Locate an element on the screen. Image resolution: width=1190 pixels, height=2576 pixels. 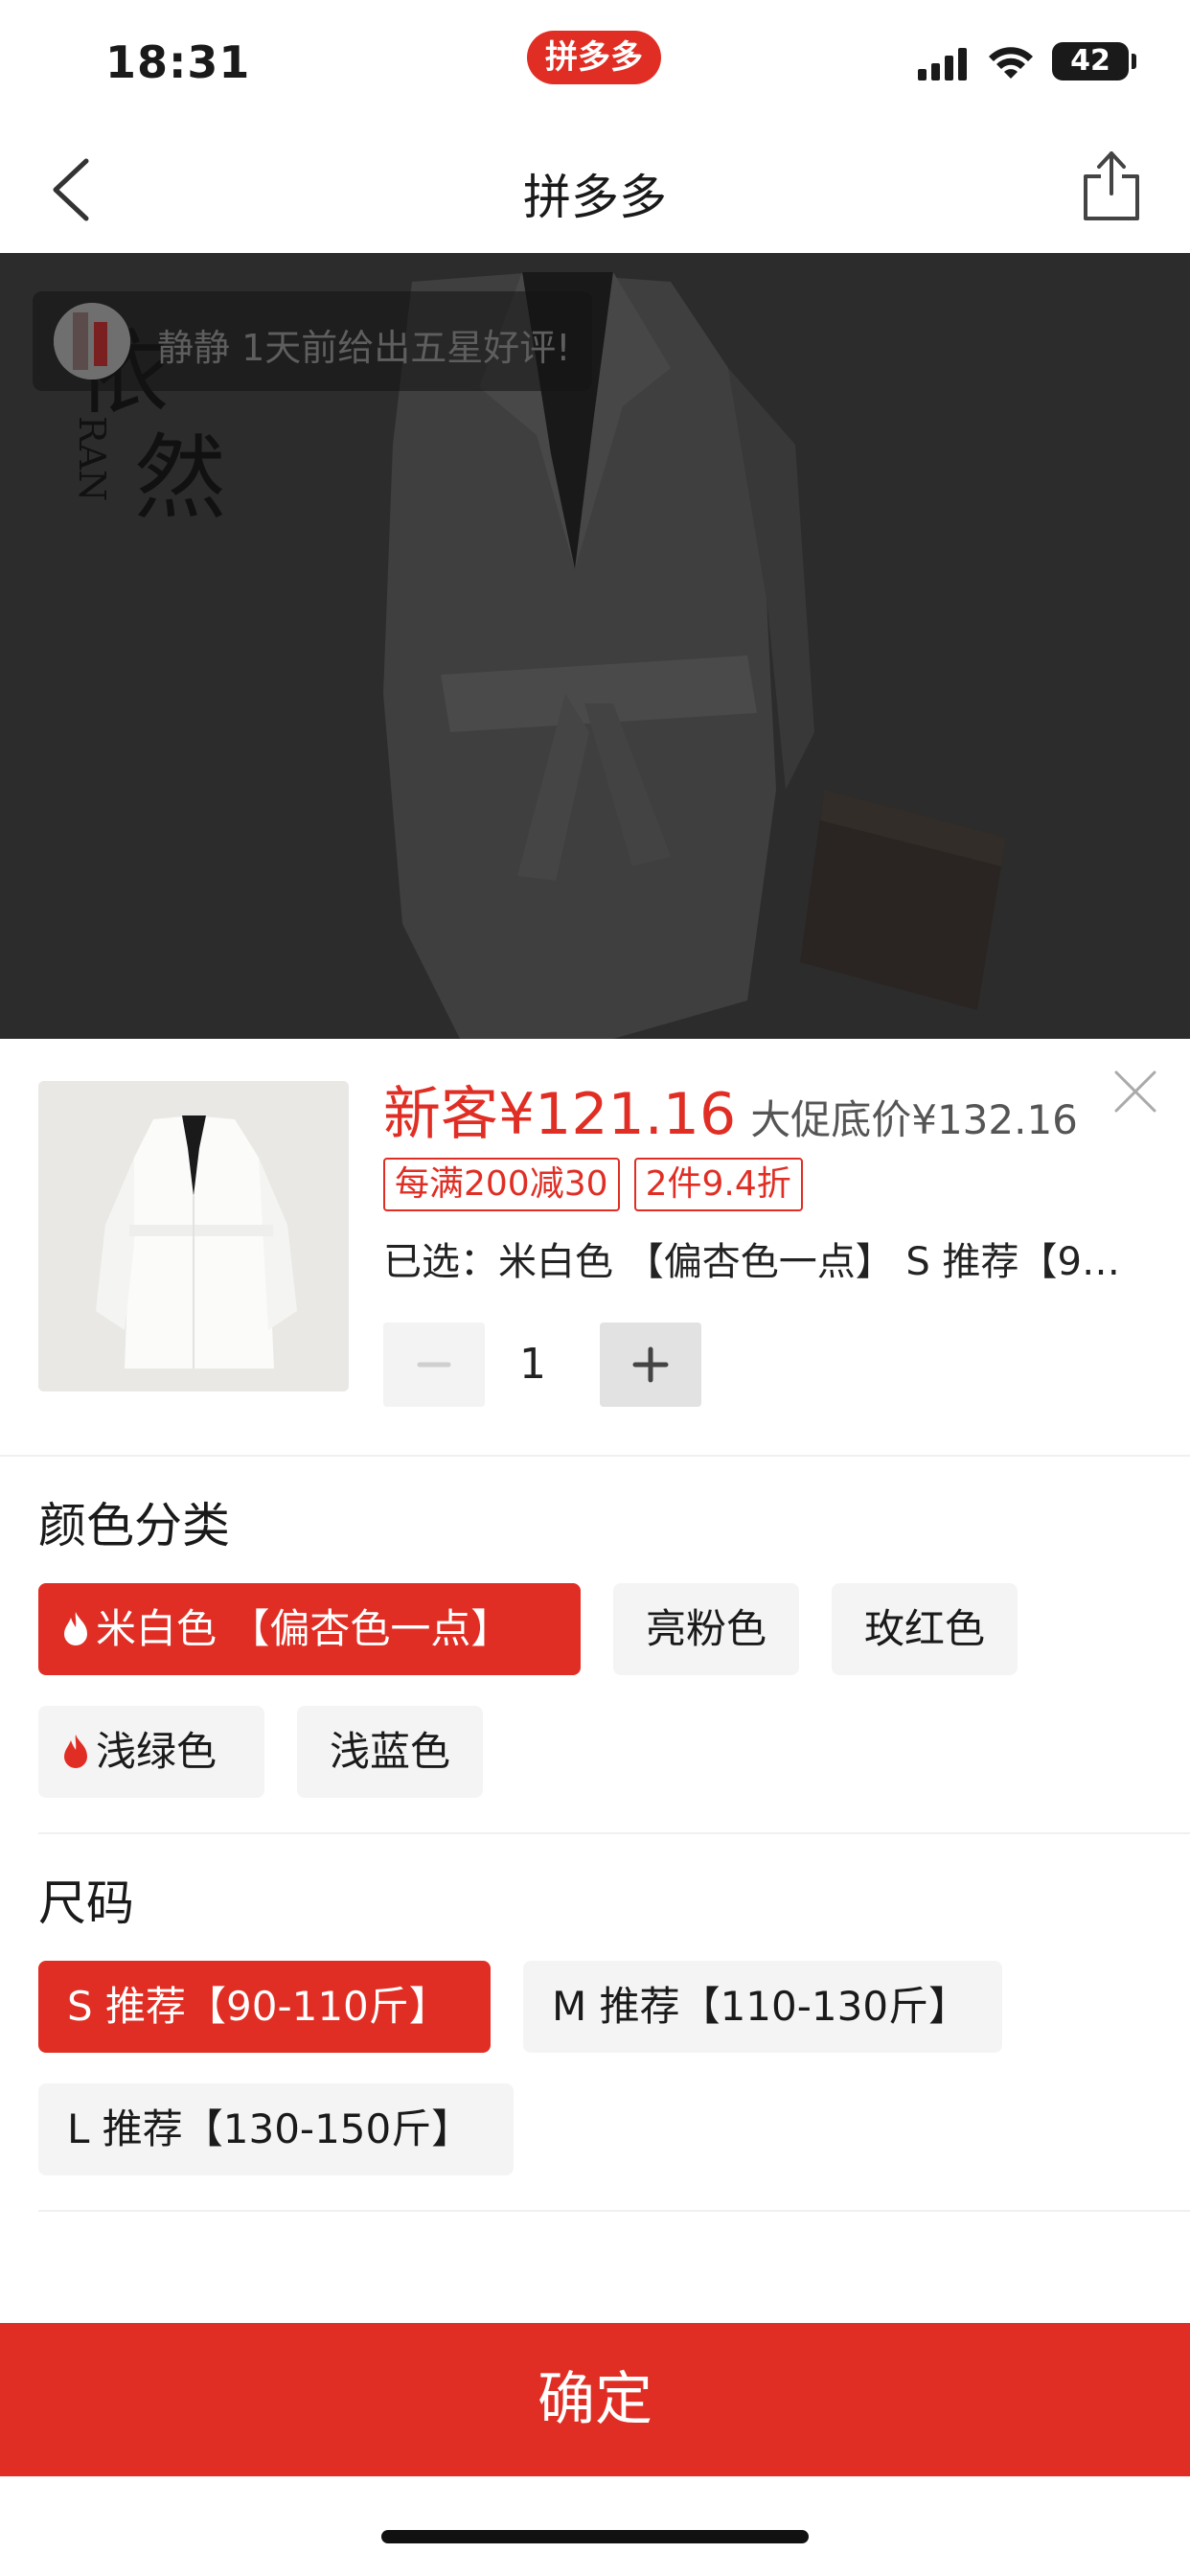
size-option-l: L 推荐【130-150斤】 is located at coordinates (276, 2129).